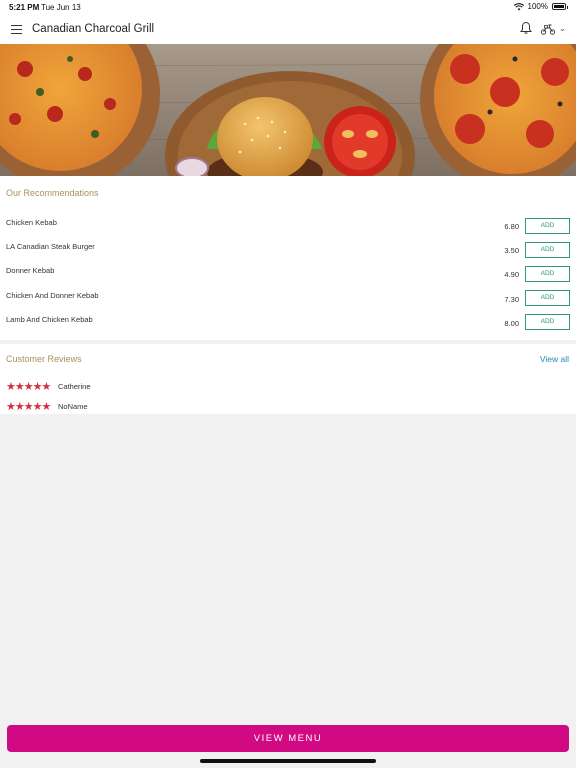 The width and height of the screenshot is (576, 768). What do you see at coordinates (526, 28) in the screenshot?
I see `bell-icon` at bounding box center [526, 28].